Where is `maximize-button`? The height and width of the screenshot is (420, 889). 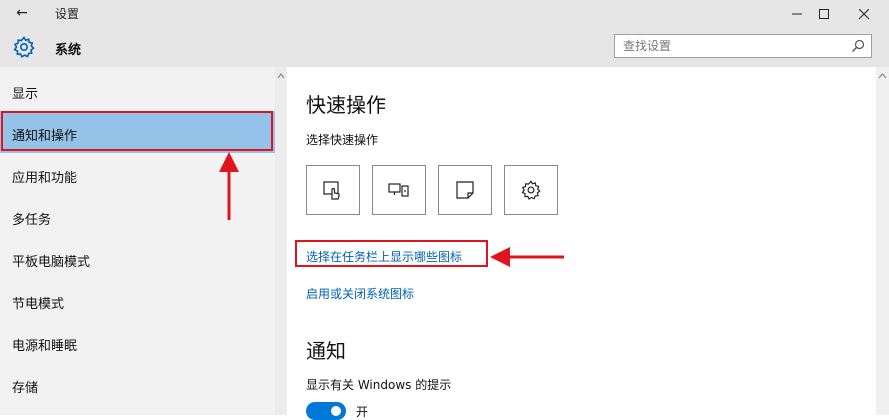 maximize-button is located at coordinates (824, 13).